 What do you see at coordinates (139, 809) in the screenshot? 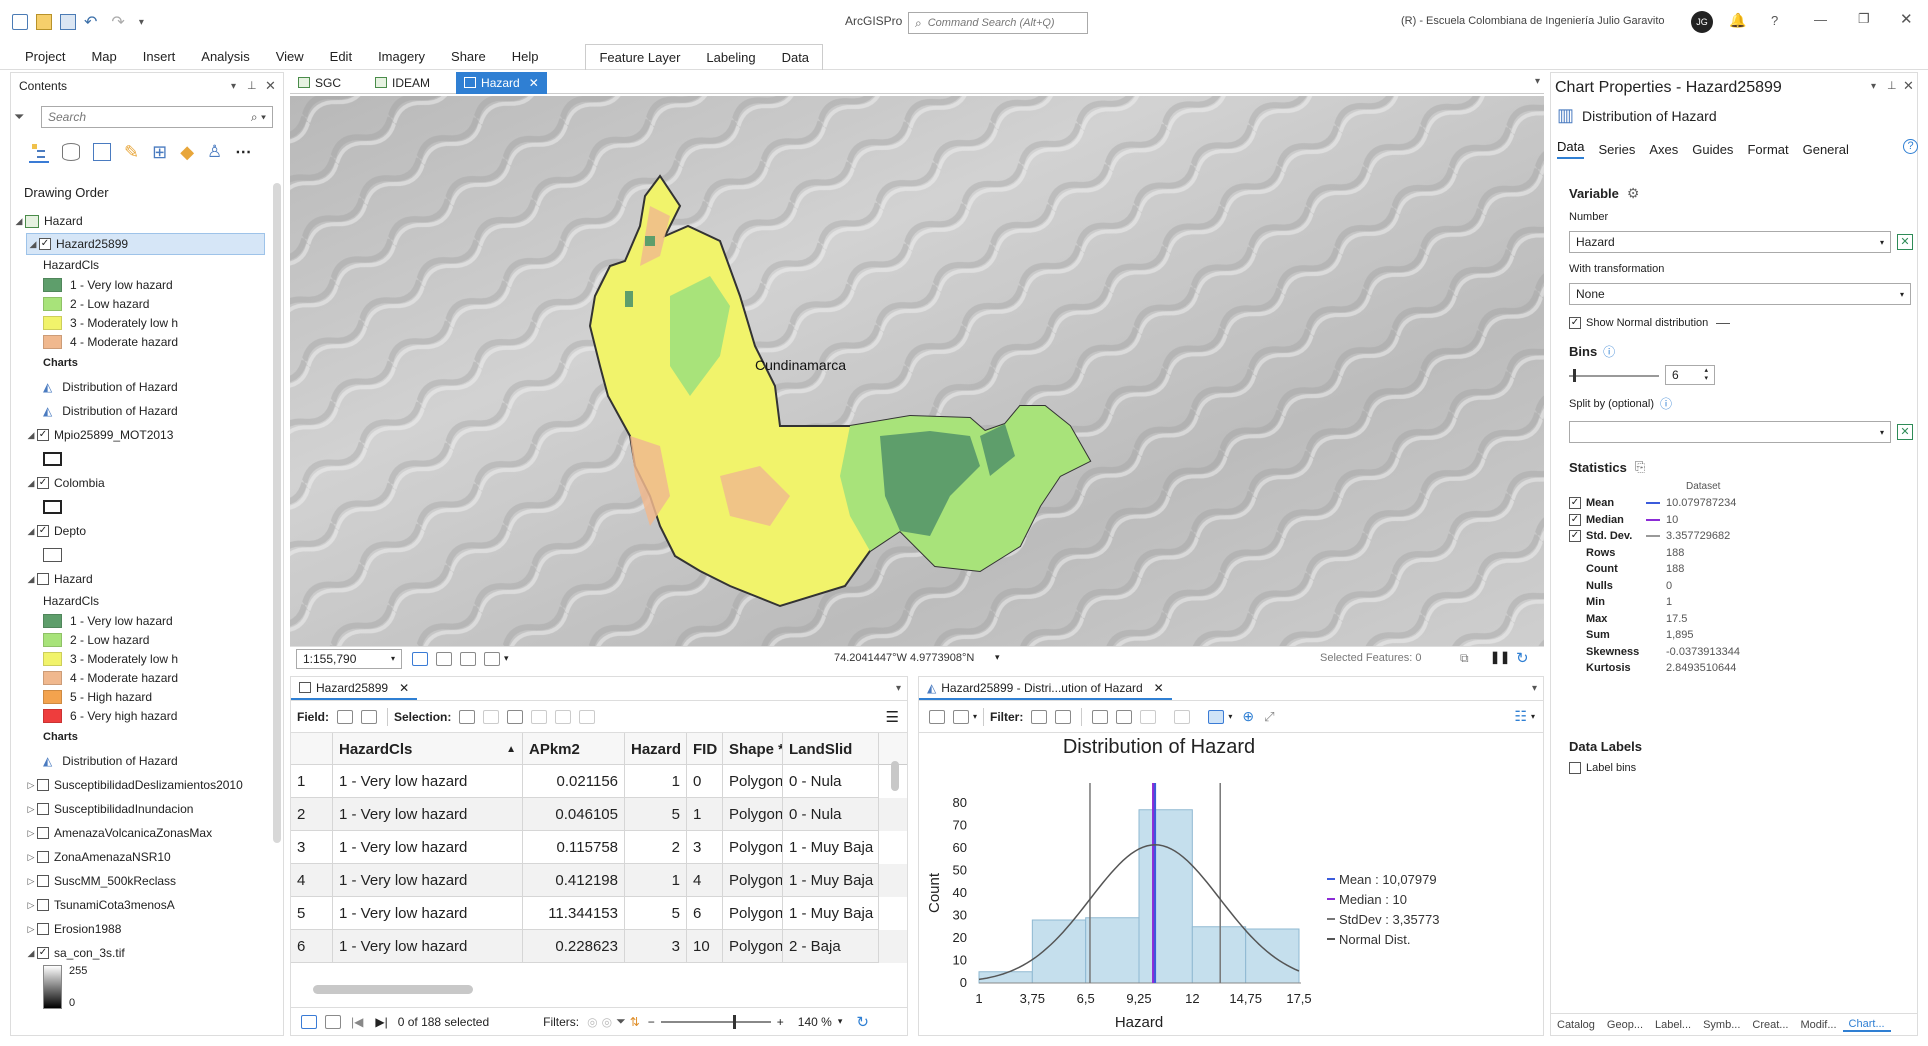
I see `layer-item: ▷ SusceptibilidadInundacion` at bounding box center [139, 809].